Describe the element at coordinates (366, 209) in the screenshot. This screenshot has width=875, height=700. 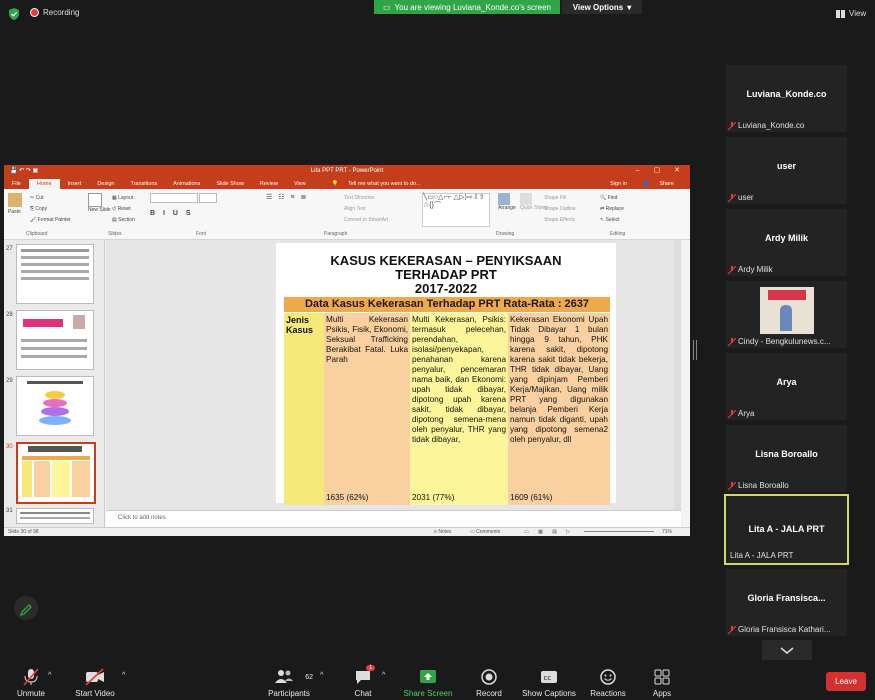
I see `align-text-button: Align Text` at that location.